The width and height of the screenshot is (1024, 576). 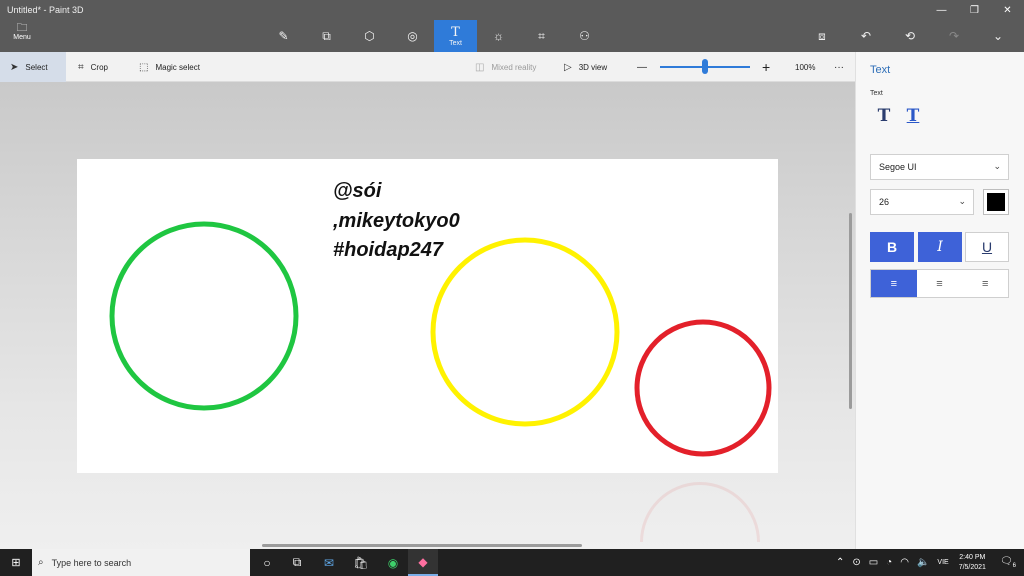 What do you see at coordinates (940, 247) in the screenshot?
I see `italic-button: I` at bounding box center [940, 247].